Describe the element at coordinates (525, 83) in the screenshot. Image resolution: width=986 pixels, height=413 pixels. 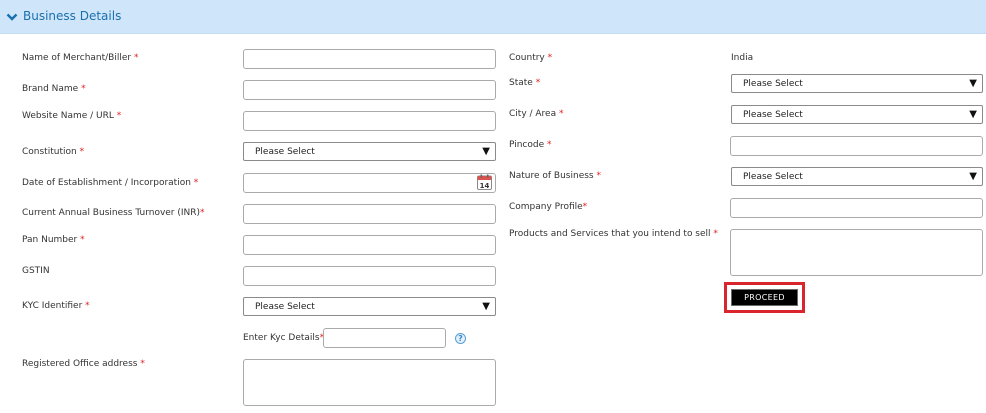
I see `state-label: State *` at that location.